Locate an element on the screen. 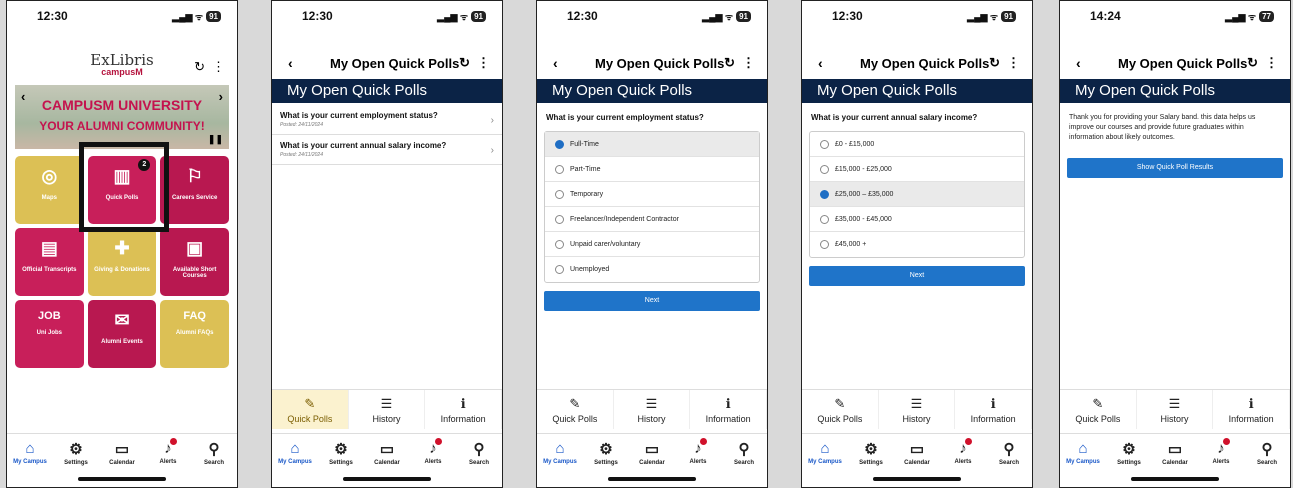 The image size is (1293, 488). tile-giving-donations: ✚ Giving & Donations is located at coordinates (122, 262).